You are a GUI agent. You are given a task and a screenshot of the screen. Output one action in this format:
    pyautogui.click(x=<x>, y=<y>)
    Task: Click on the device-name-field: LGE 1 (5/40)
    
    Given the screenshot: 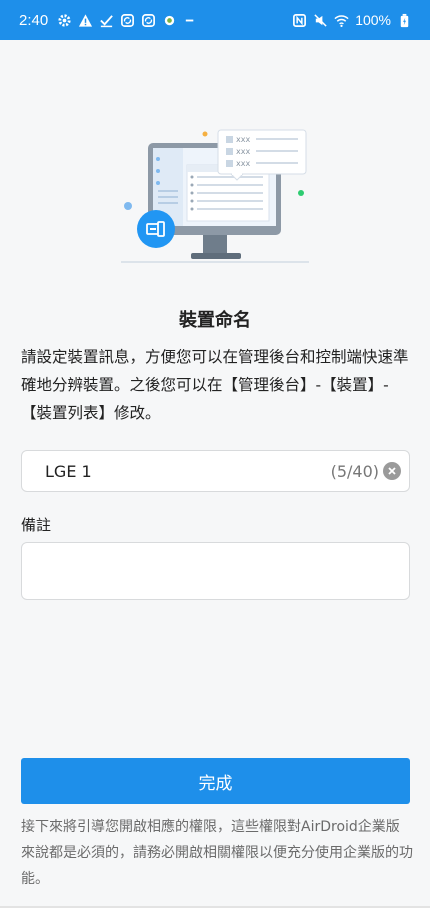 What is the action you would take?
    pyautogui.click(x=215, y=471)
    